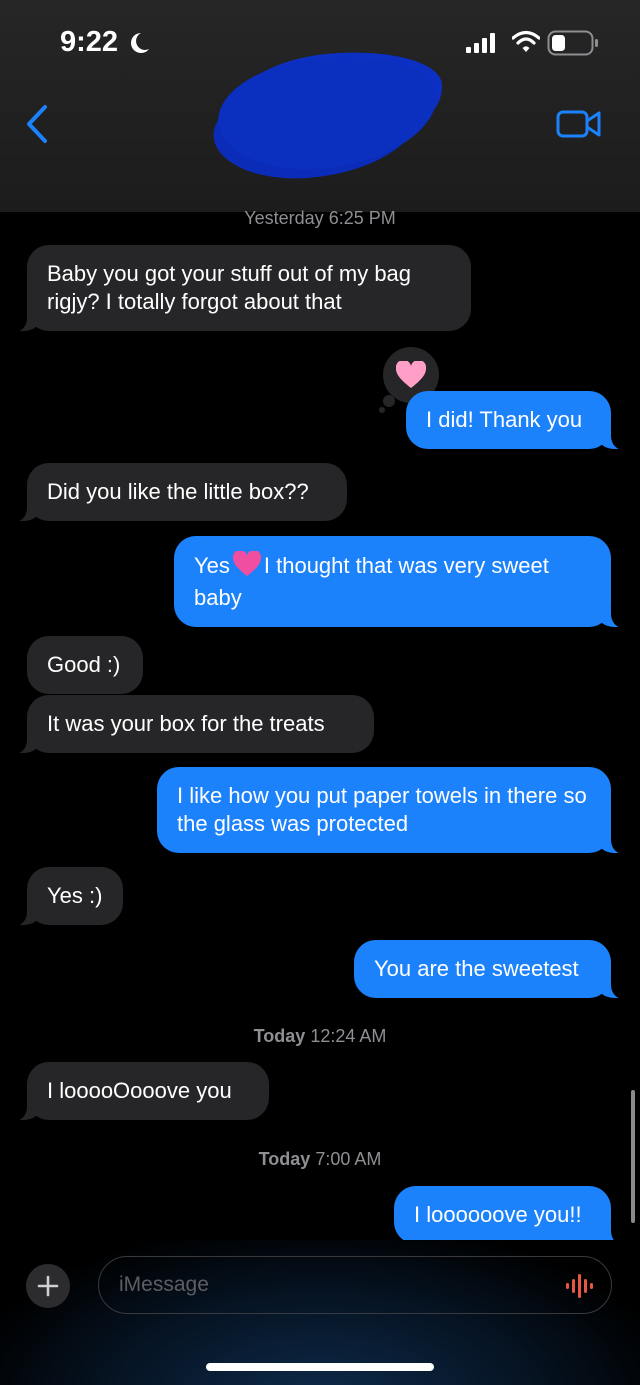  What do you see at coordinates (320, 1036) in the screenshot?
I see `timestamp: Today 12:24 AM` at bounding box center [320, 1036].